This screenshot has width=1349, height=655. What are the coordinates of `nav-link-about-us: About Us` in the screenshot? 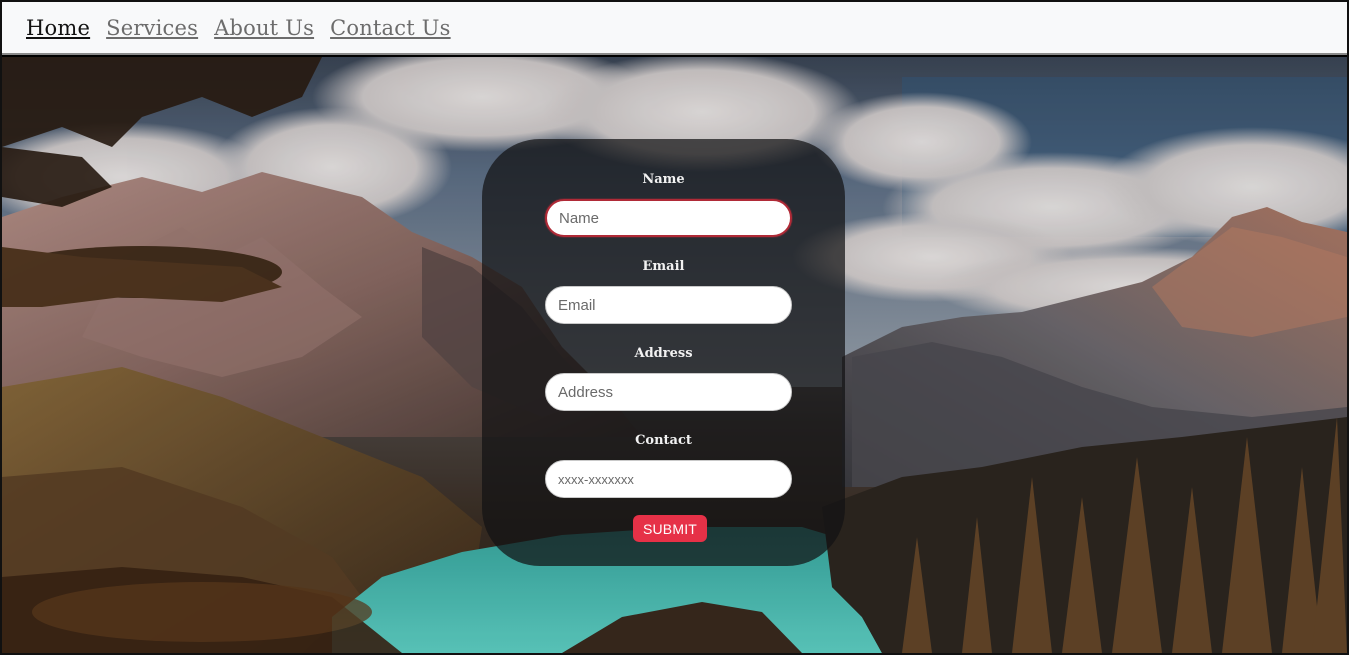 It's located at (264, 28).